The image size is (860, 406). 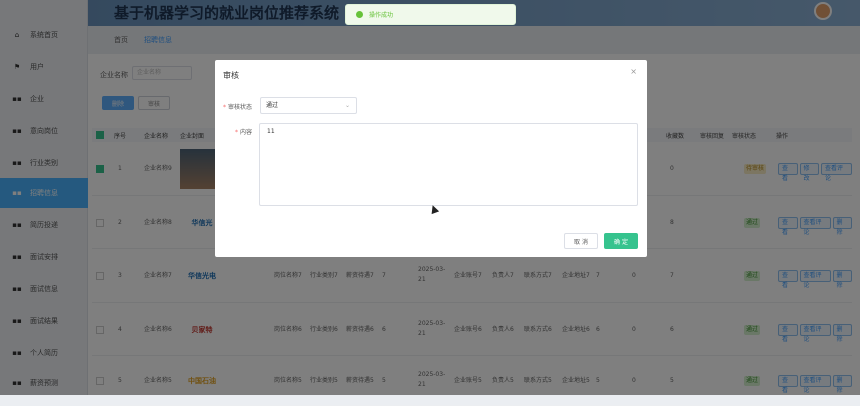 I want to click on chevron-down-icon: ⌄, so click(x=347, y=105).